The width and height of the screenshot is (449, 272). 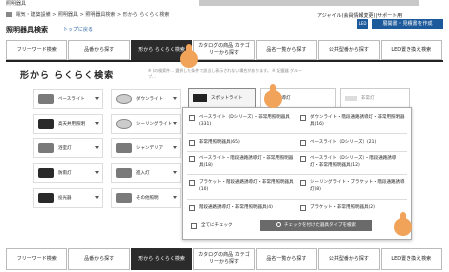 I want to click on ceiling-light-icon, so click(x=124, y=124).